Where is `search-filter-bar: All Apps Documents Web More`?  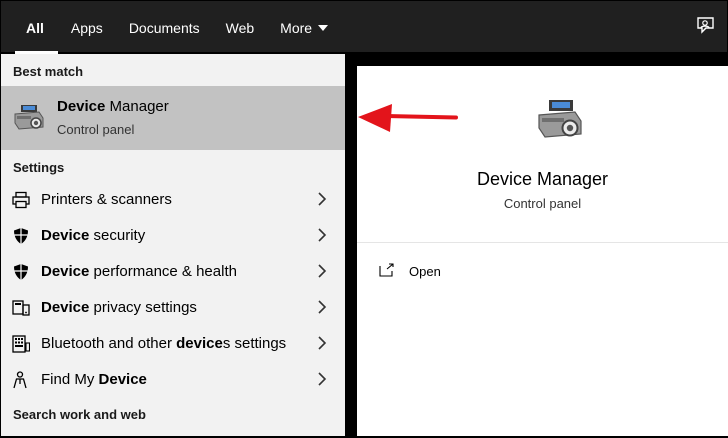 search-filter-bar: All Apps Documents Web More is located at coordinates (364, 27).